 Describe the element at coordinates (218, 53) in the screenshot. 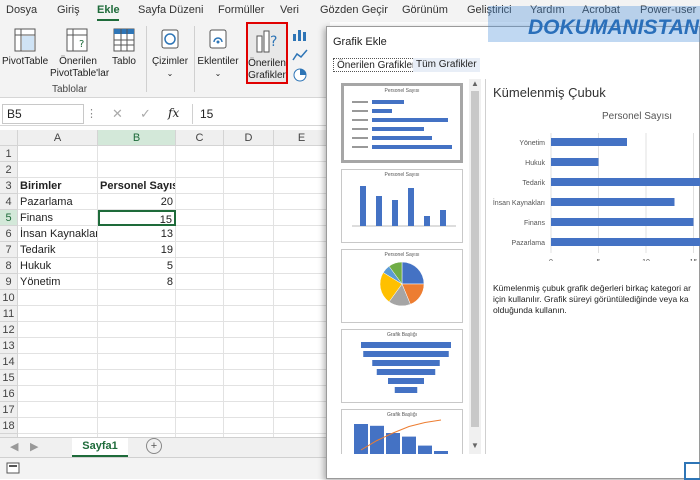

I see `addins-button: Eklentiler ⌄` at that location.